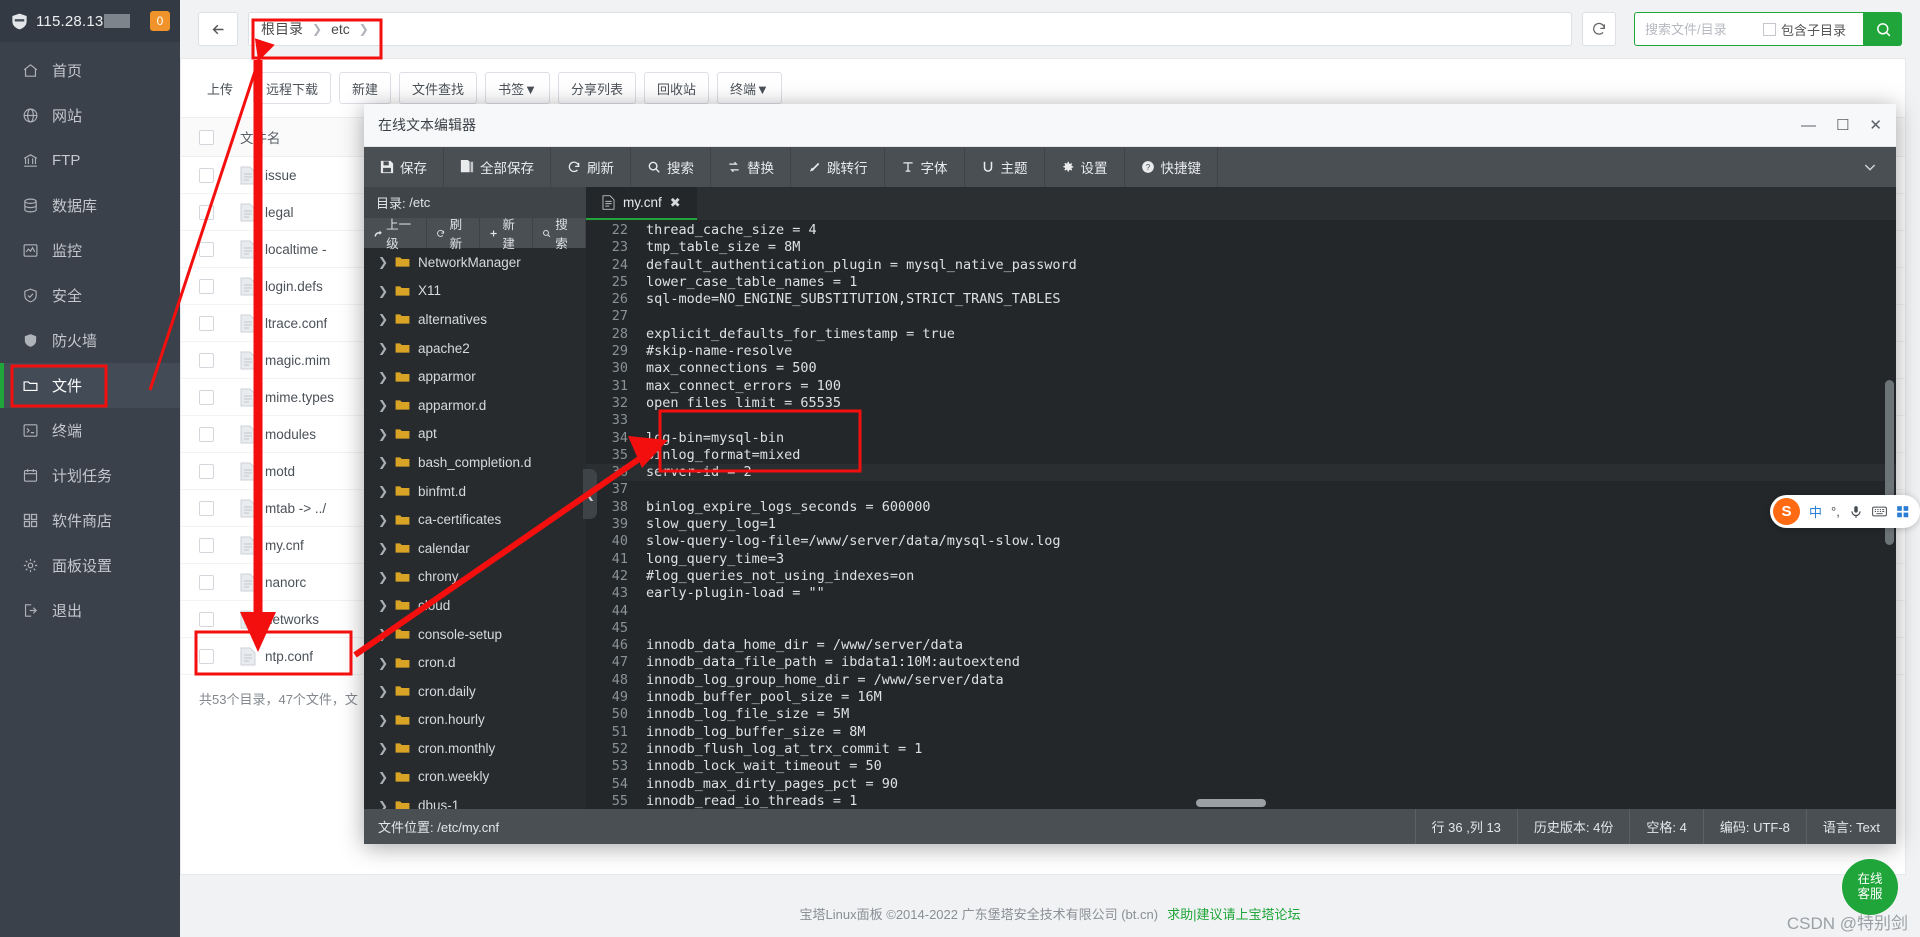  Describe the element at coordinates (299, 397) in the screenshot. I see `file-name: mime.types` at that location.